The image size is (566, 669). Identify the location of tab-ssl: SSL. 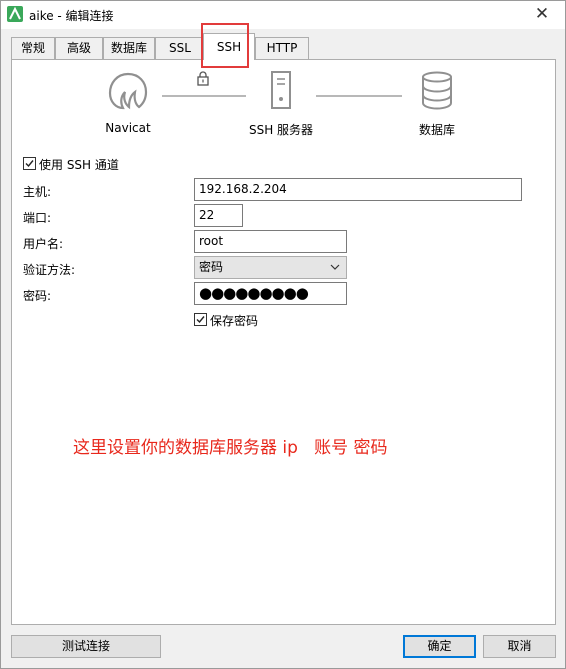
(180, 48).